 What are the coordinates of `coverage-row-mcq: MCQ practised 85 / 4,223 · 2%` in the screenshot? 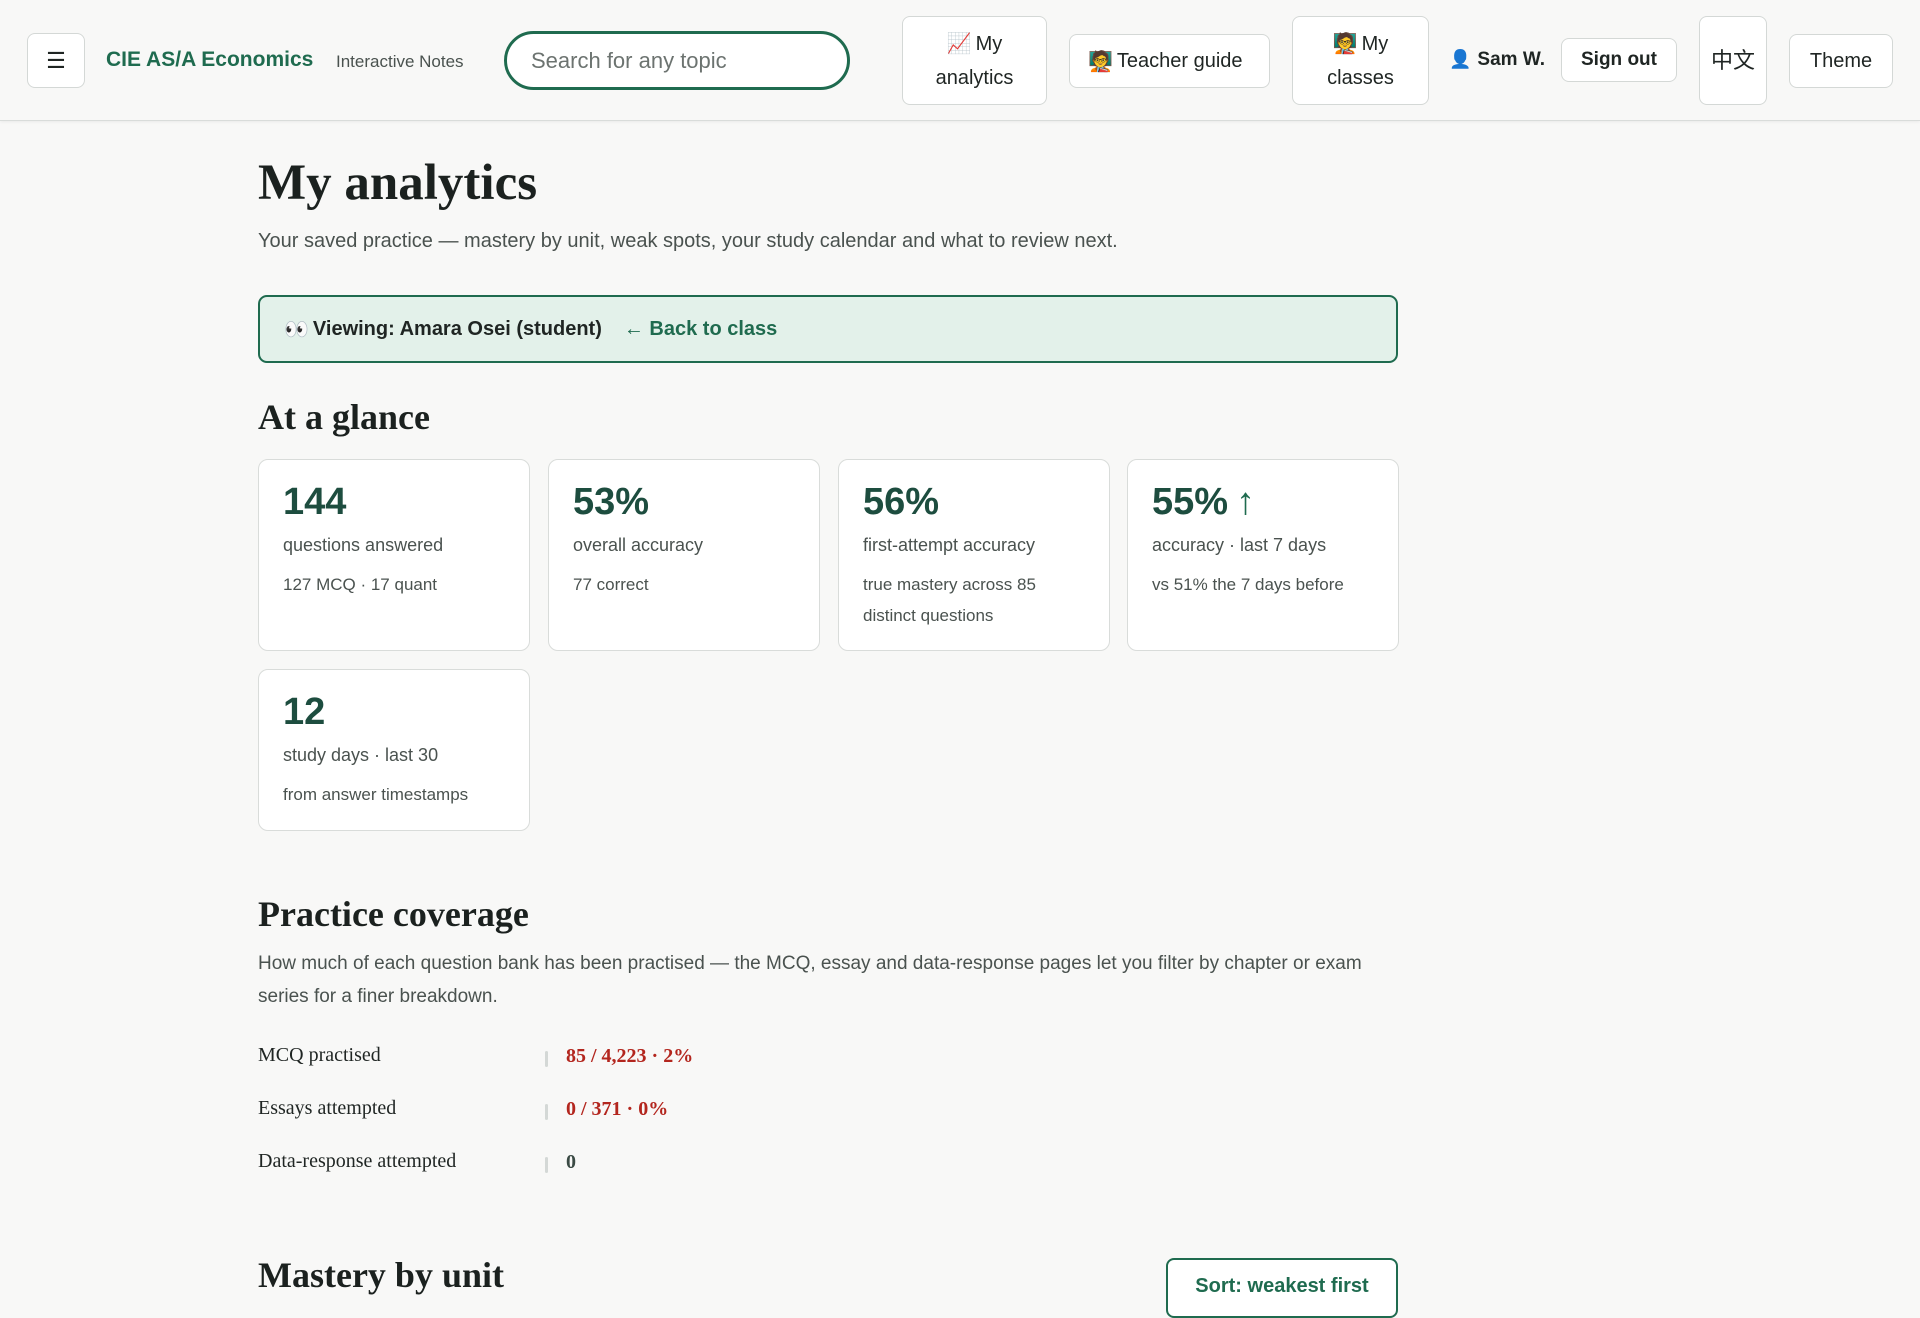 It's located at (708, 1059).